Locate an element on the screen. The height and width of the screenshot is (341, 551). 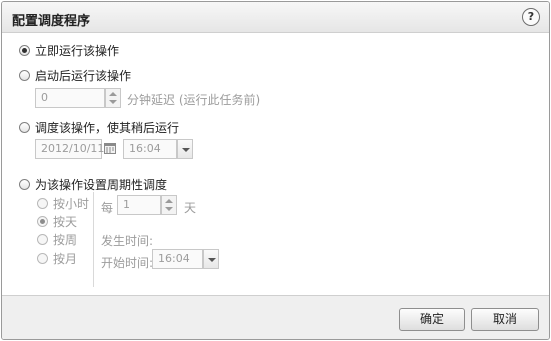
frequency-weekly-radio is located at coordinates (42, 239).